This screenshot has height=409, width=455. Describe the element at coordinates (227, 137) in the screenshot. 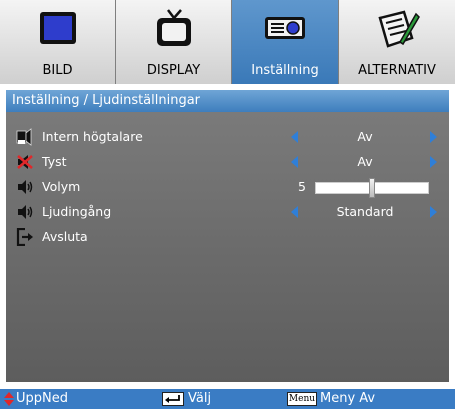

I see `row-internal-speaker: Intern högtalare Av` at that location.